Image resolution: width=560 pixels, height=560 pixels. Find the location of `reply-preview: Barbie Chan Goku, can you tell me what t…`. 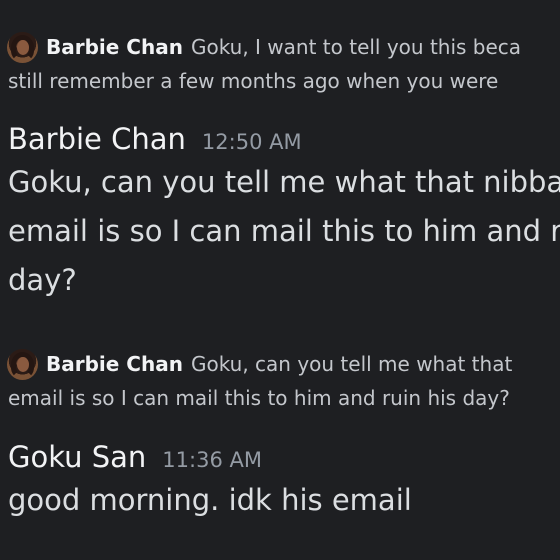

reply-preview: Barbie Chan Goku, can you tell me what t… is located at coordinates (280, 381).